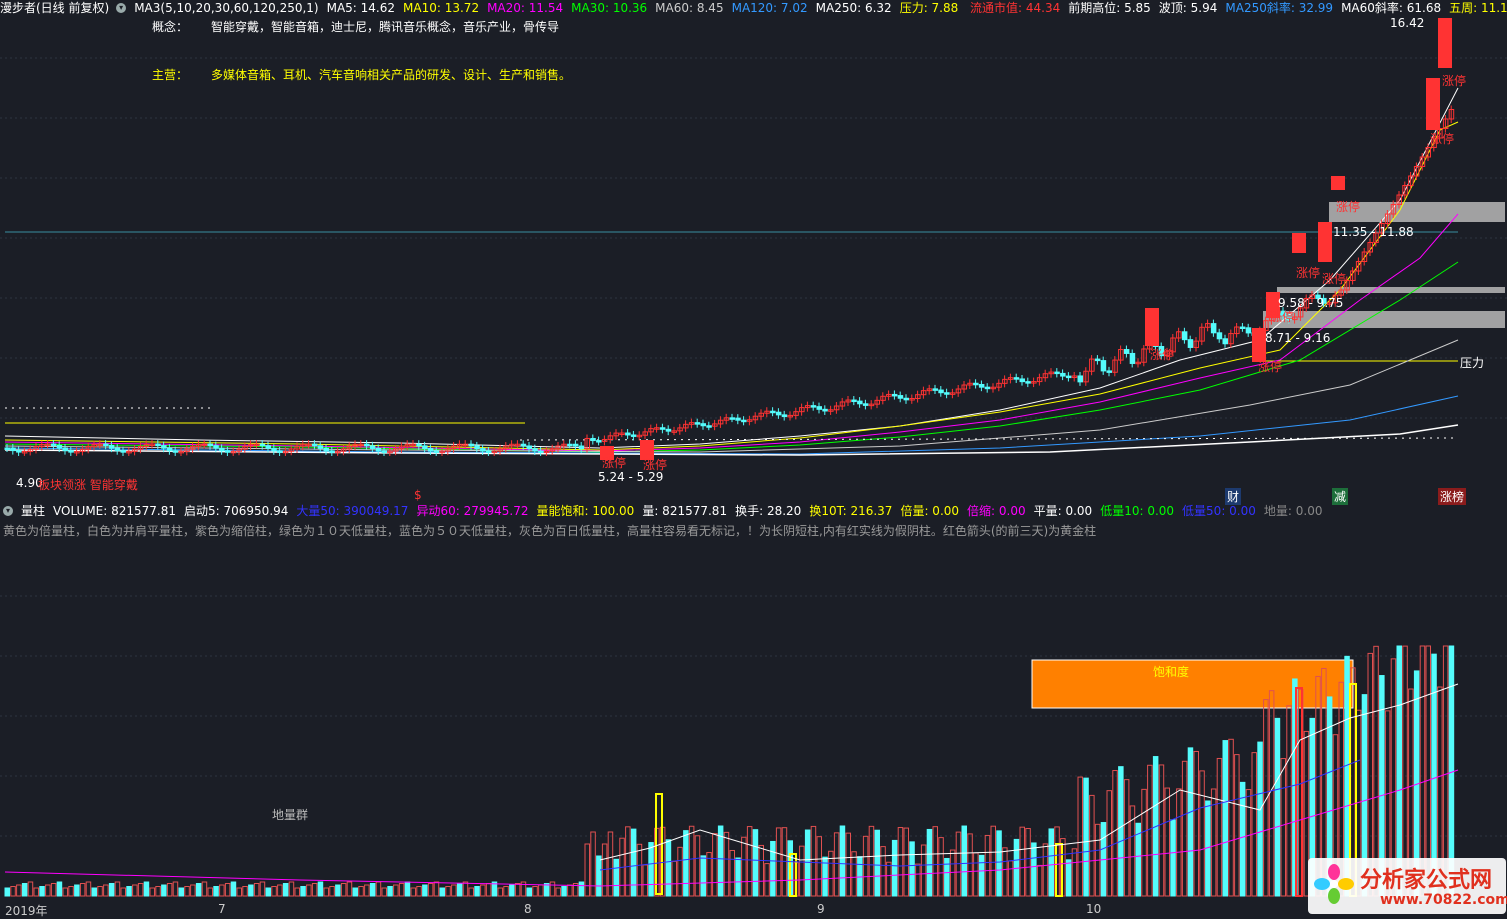 The width and height of the screenshot is (1507, 919). Describe the element at coordinates (1299, 792) in the screenshot. I see `highlight-volume-bar` at that location.